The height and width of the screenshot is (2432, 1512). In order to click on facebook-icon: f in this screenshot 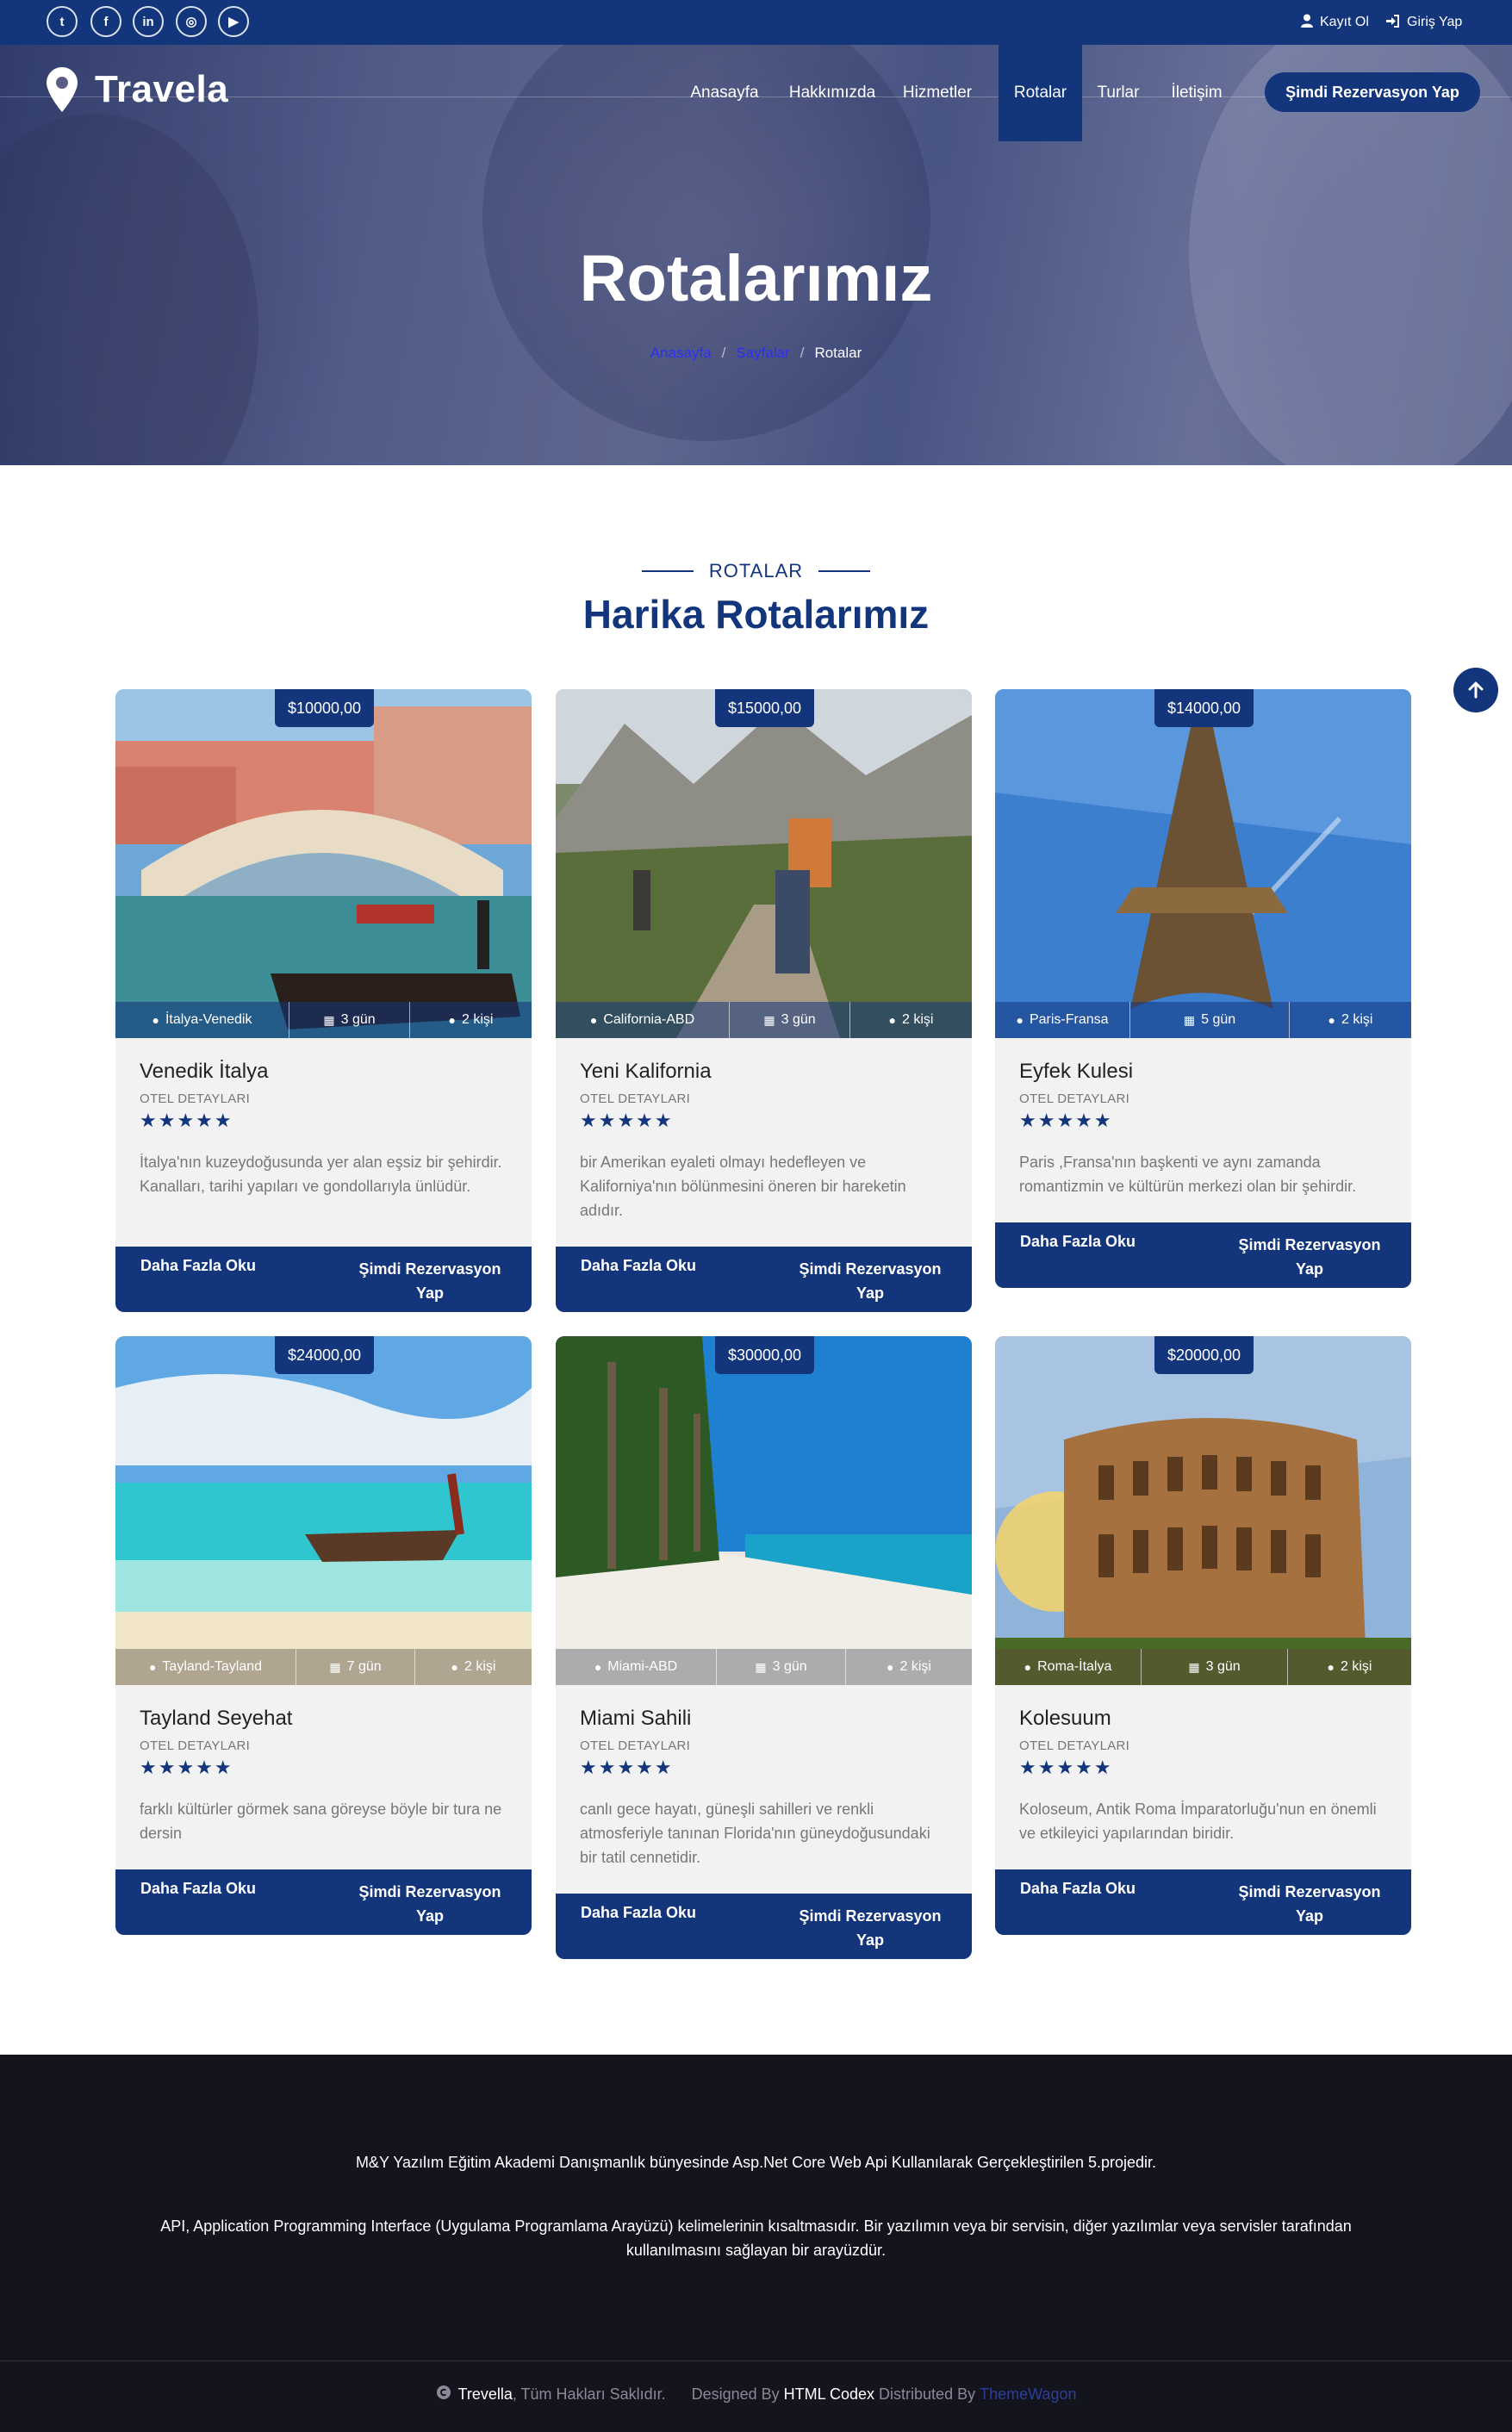, I will do `click(106, 21)`.